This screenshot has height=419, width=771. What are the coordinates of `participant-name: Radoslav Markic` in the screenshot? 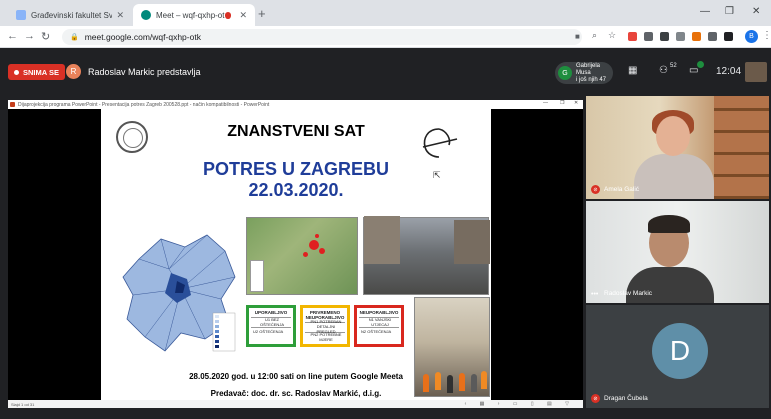 It's located at (628, 293).